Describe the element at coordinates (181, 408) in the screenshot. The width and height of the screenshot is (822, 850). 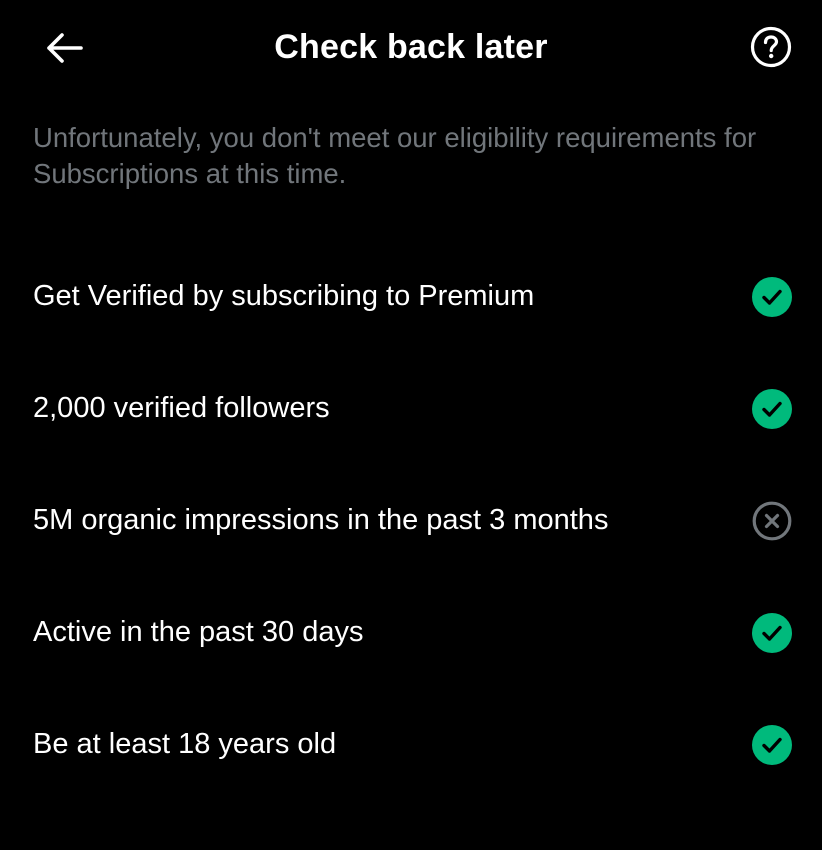
I see `requirement-label: 2,000 verified followers` at that location.